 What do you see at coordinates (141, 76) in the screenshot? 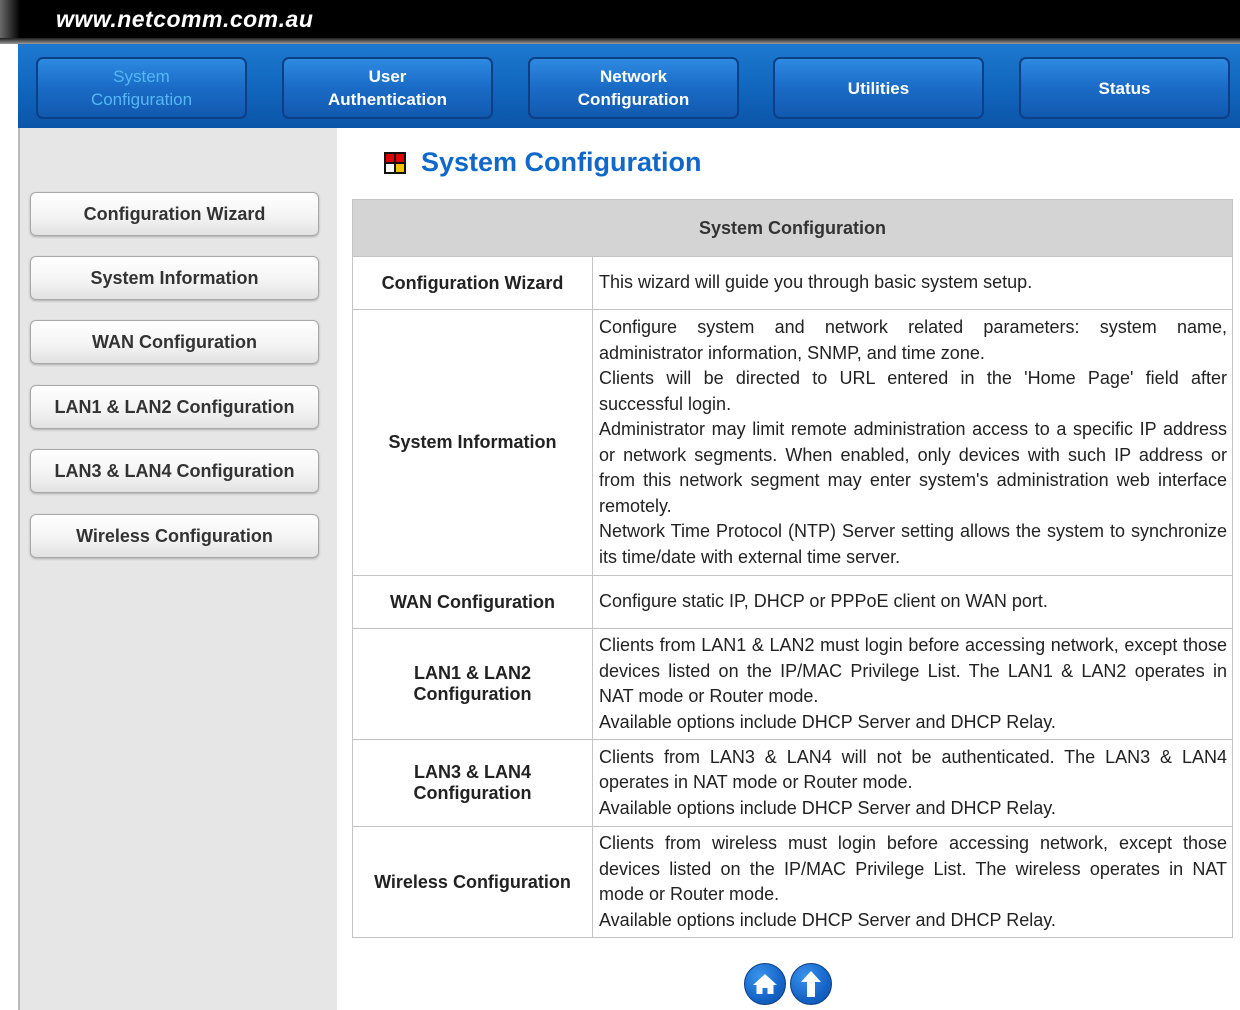
I see `nav-label-line1: System` at bounding box center [141, 76].